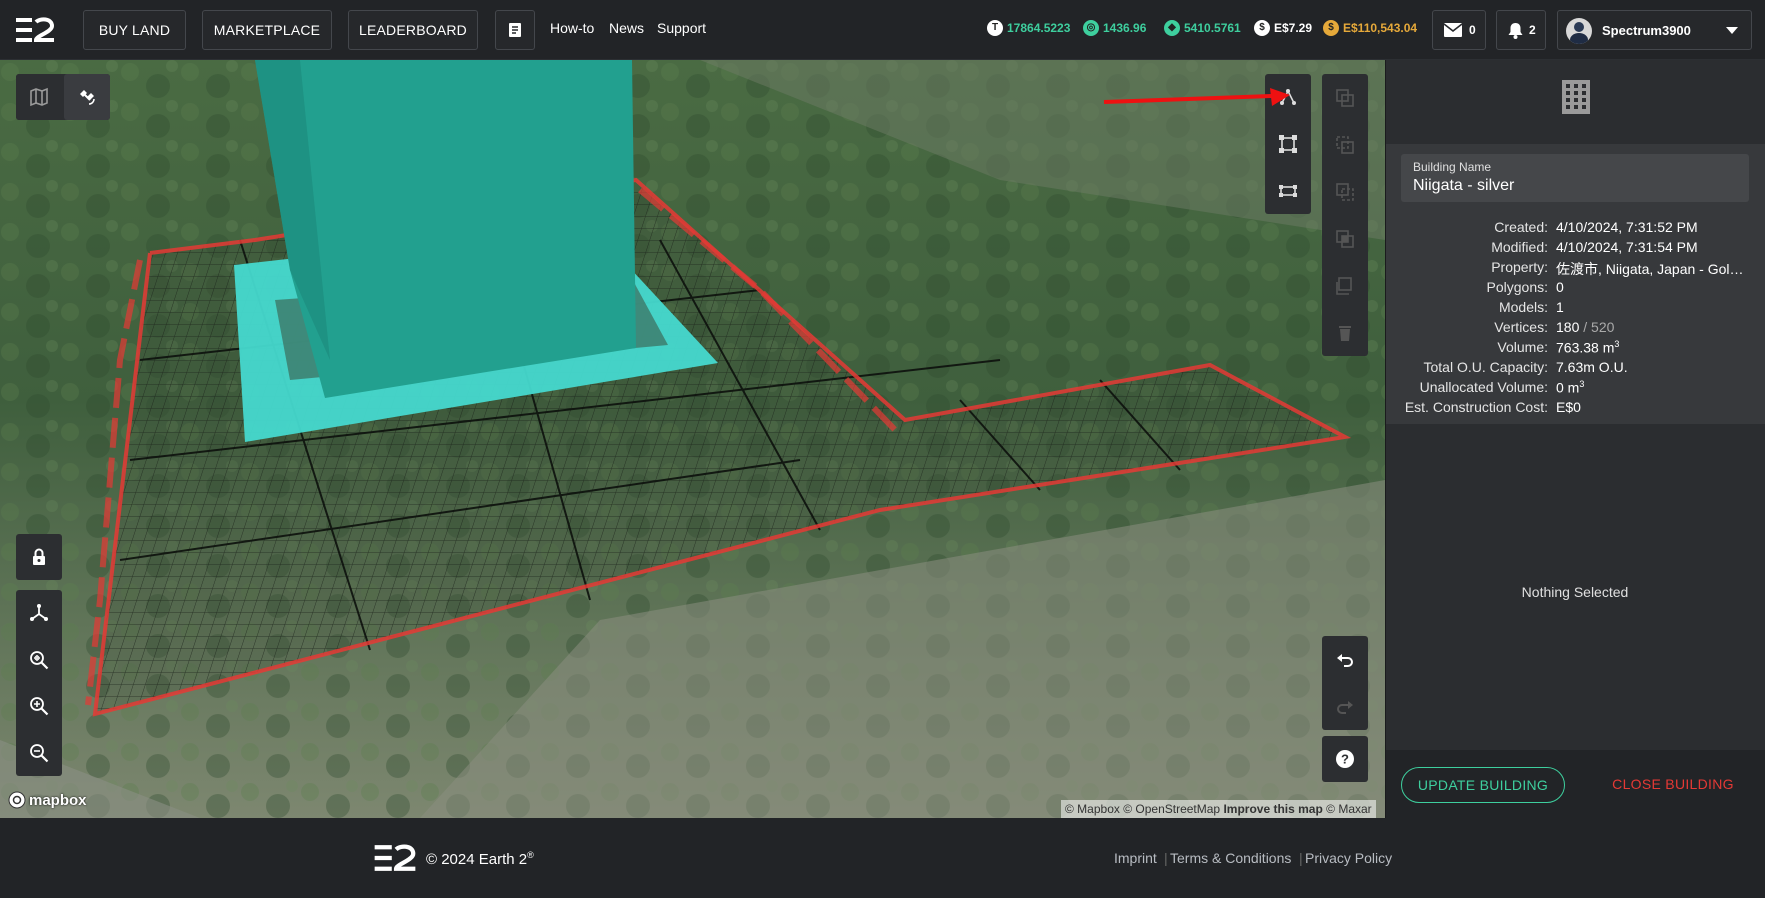 This screenshot has height=898, width=1765. Describe the element at coordinates (1459, 30) in the screenshot. I see `messages-button: 0` at that location.